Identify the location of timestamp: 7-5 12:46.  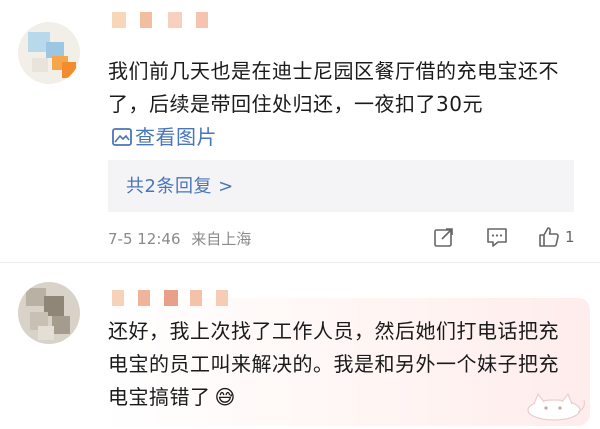
(144, 239).